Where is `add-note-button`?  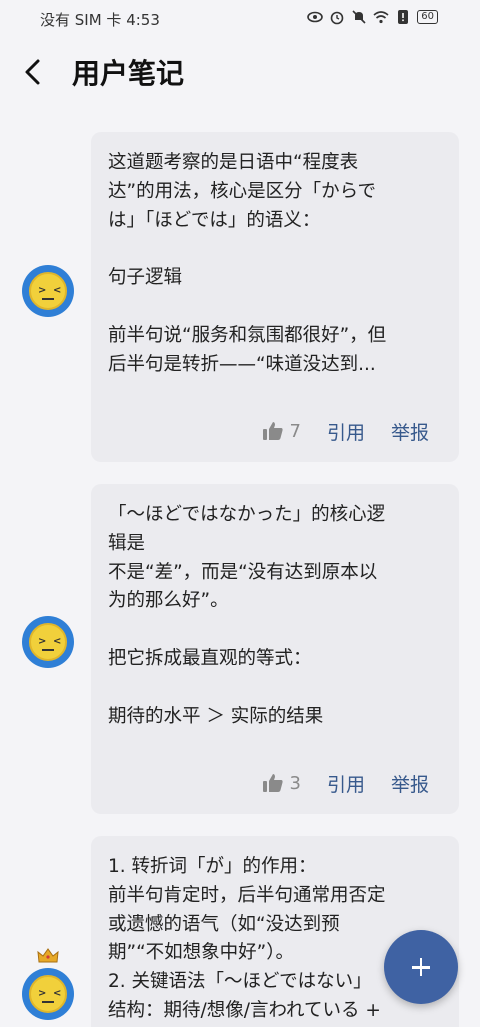 add-note-button is located at coordinates (421, 967).